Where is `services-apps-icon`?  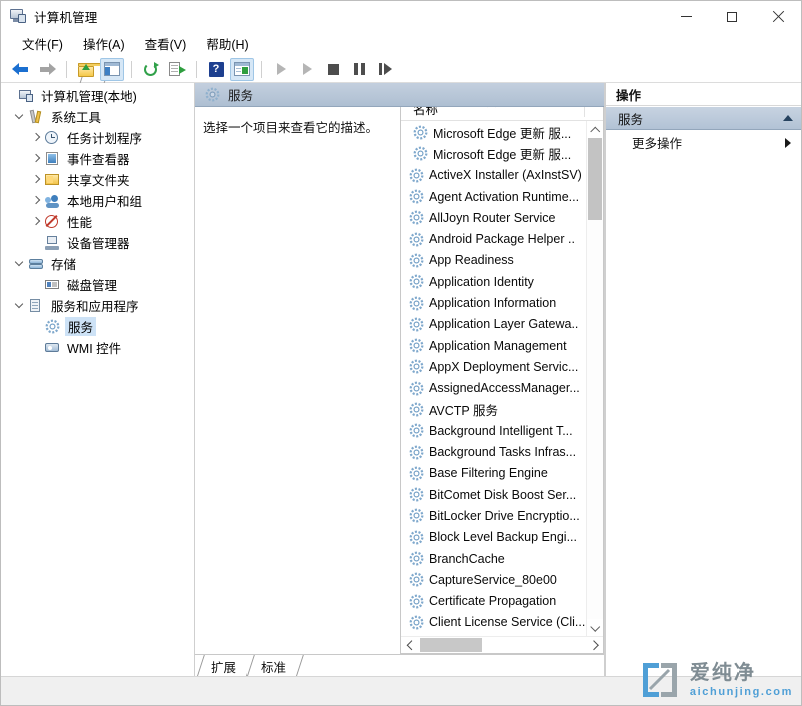
services-apps-icon is located at coordinates (36, 305).